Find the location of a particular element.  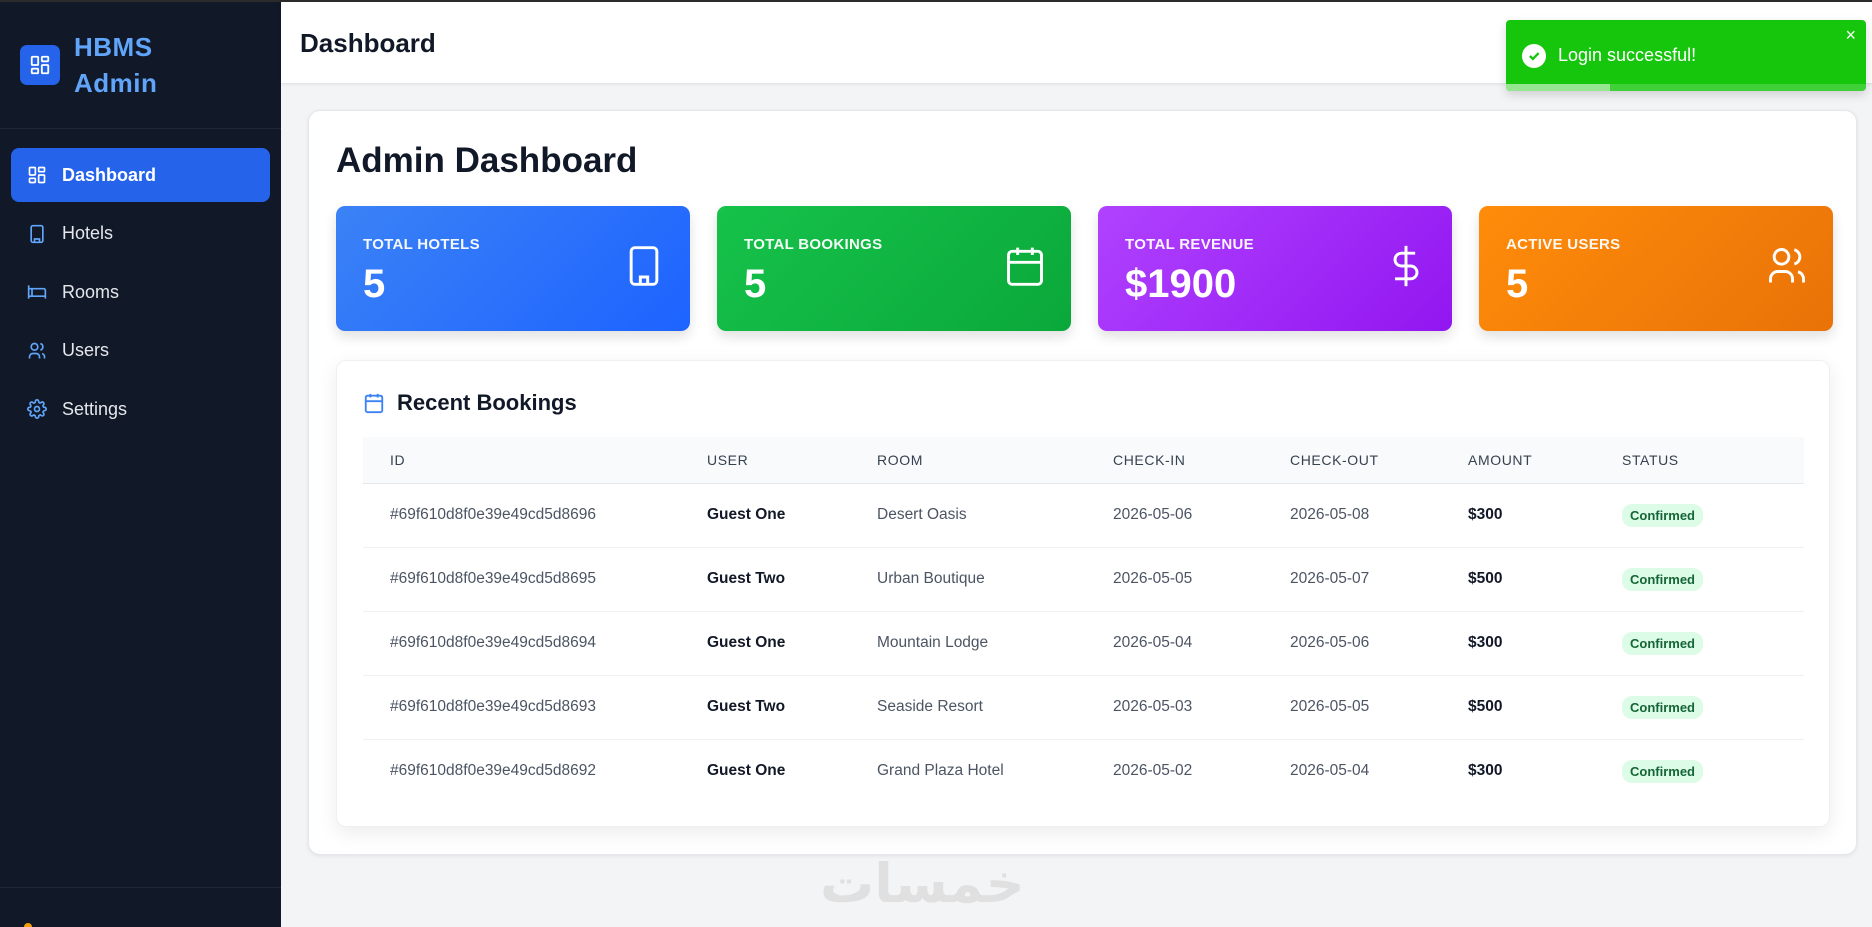

booking-room: Mountain Lodge is located at coordinates (933, 642).